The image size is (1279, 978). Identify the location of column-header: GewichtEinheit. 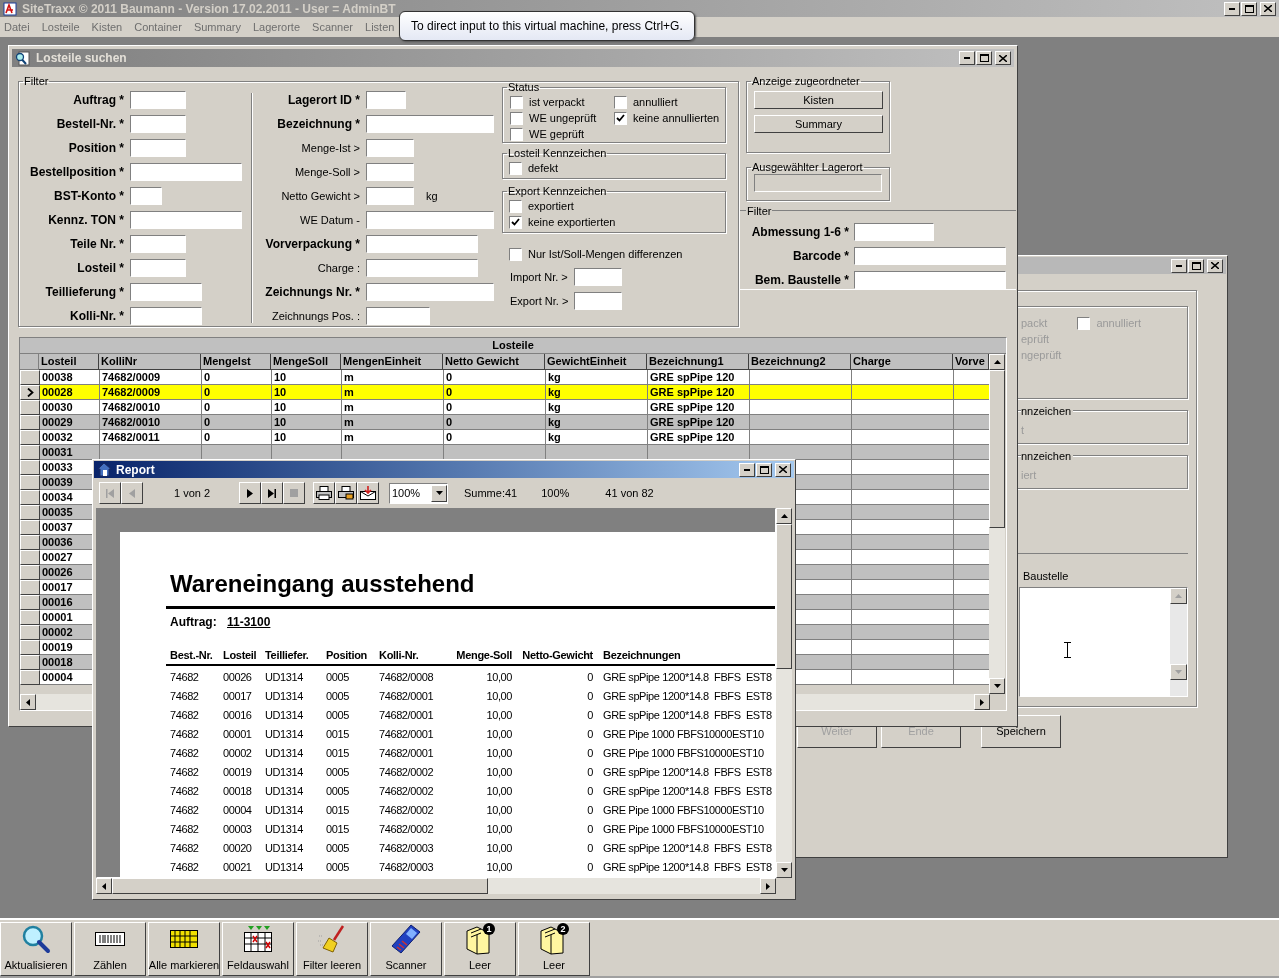
(596, 362).